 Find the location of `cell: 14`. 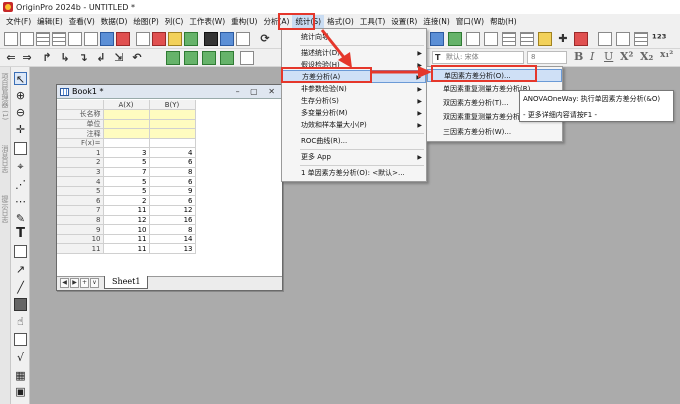

cell: 14 is located at coordinates (172, 239).